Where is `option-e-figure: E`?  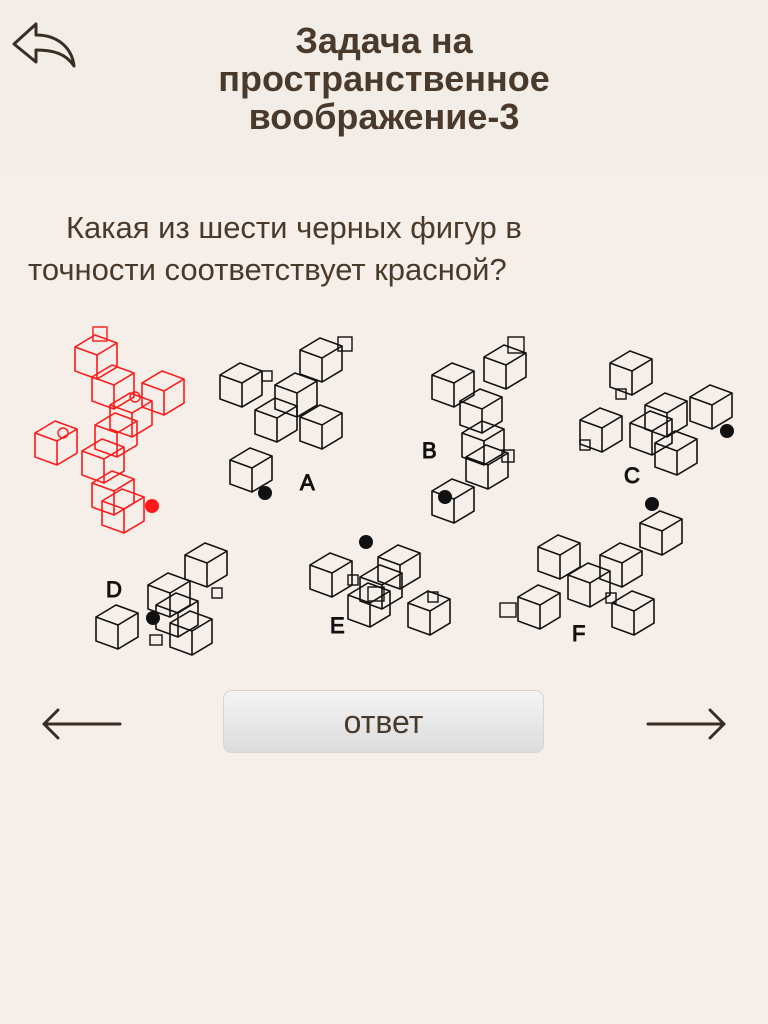 option-e-figure: E is located at coordinates (380, 587).